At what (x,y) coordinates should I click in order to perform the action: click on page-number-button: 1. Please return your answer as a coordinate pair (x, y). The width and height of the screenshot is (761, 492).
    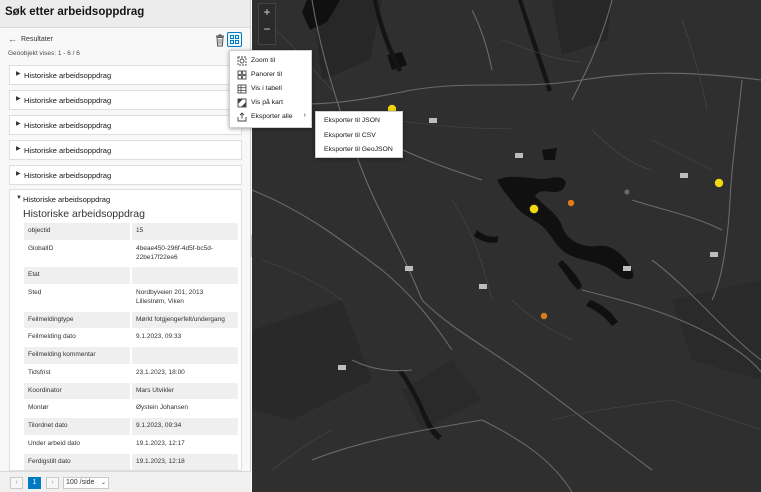
    Looking at the image, I should click on (34, 483).